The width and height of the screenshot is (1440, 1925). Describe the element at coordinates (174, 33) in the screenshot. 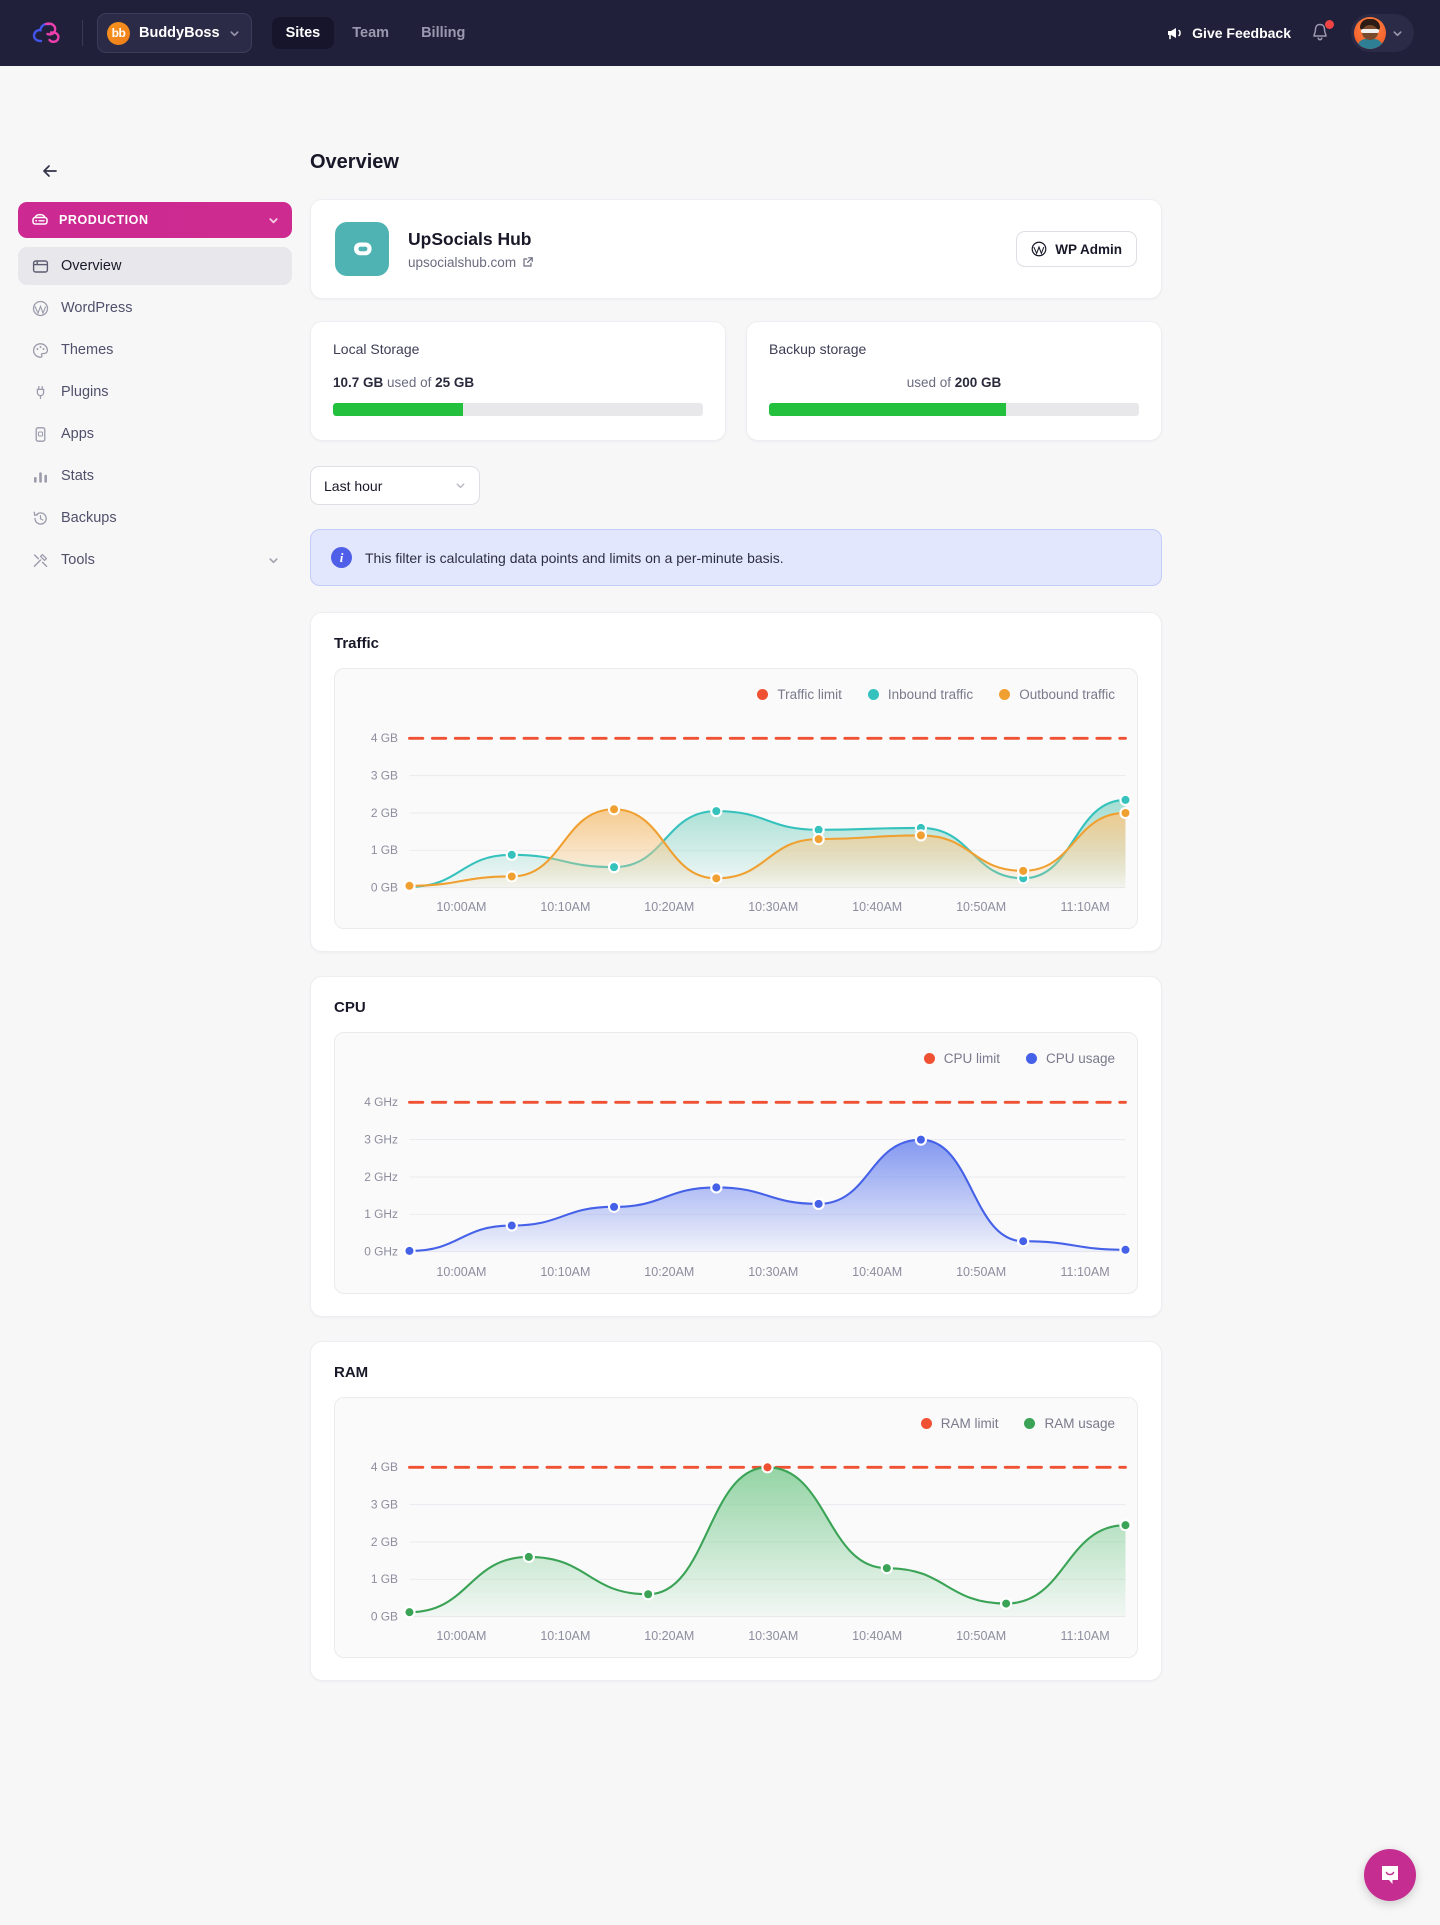

I see `org-switcher: bb BuddyBoss` at that location.